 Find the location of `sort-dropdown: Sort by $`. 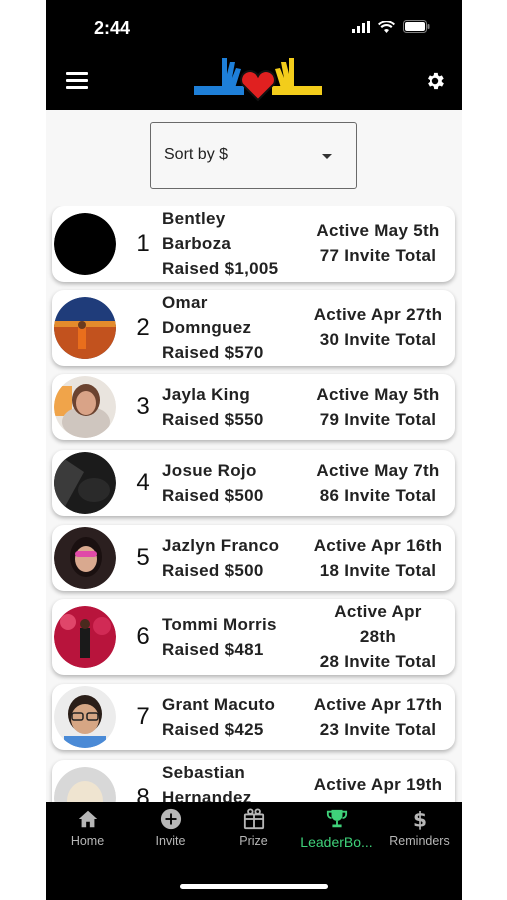

sort-dropdown: Sort by $ is located at coordinates (253, 155).